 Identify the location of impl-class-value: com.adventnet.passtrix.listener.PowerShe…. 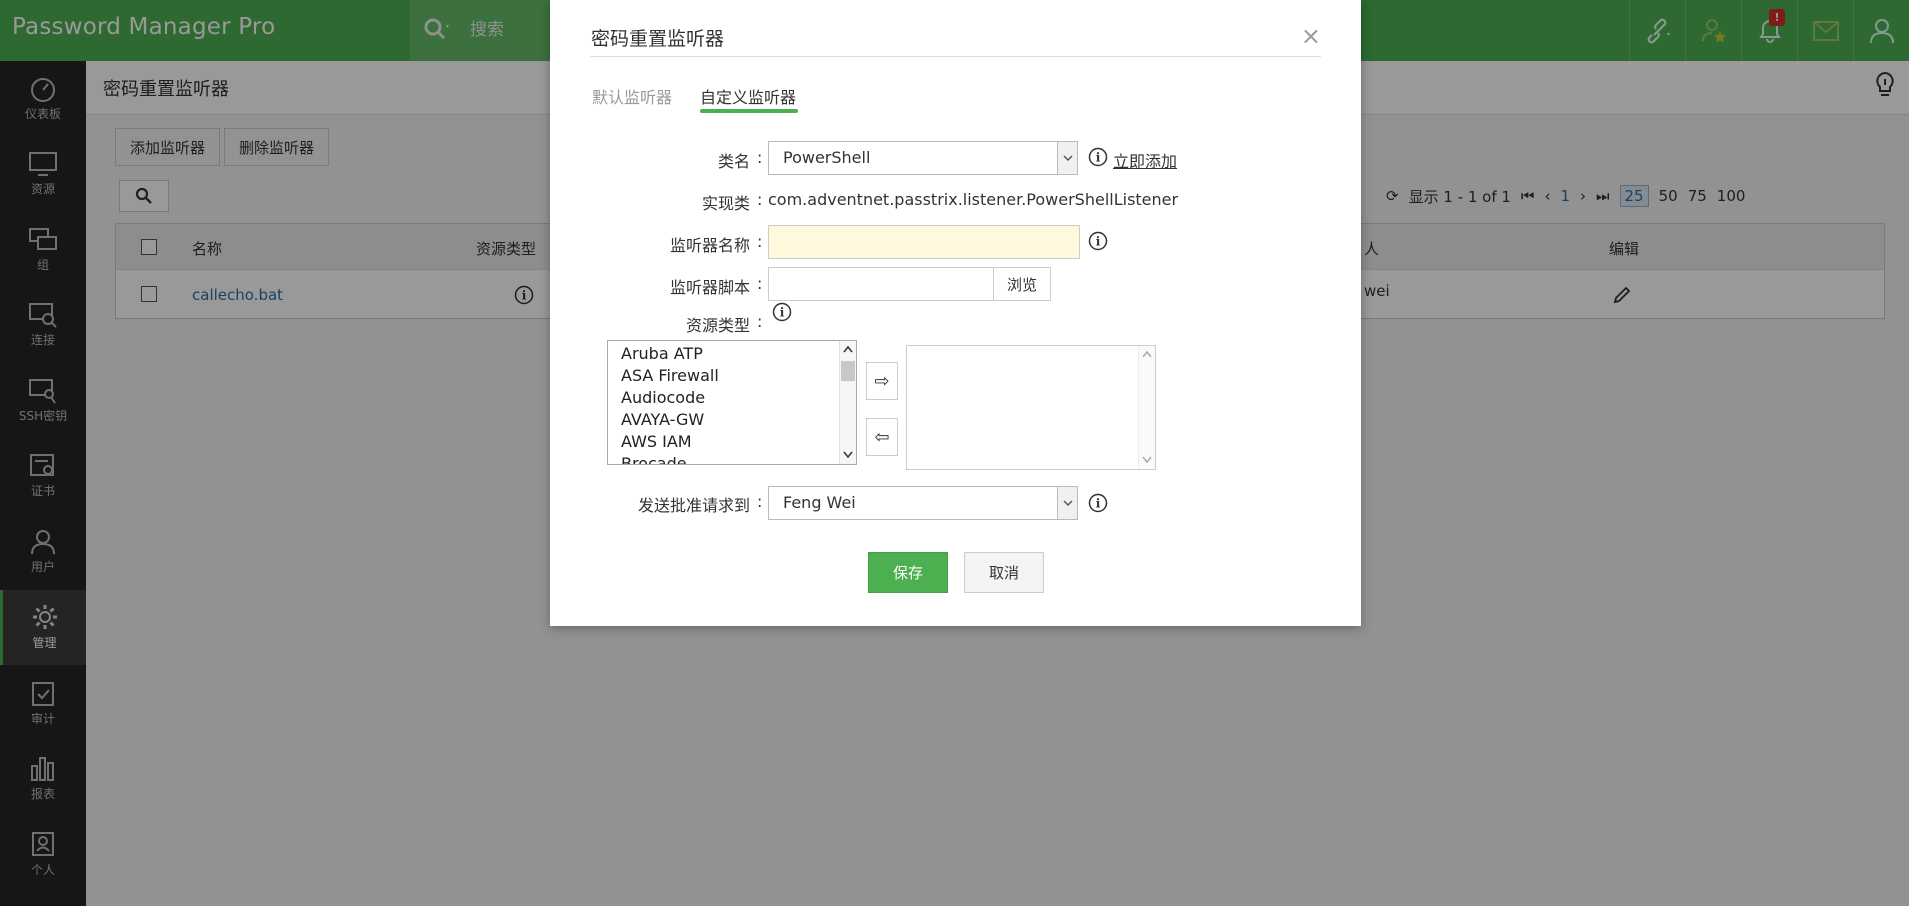
(973, 199).